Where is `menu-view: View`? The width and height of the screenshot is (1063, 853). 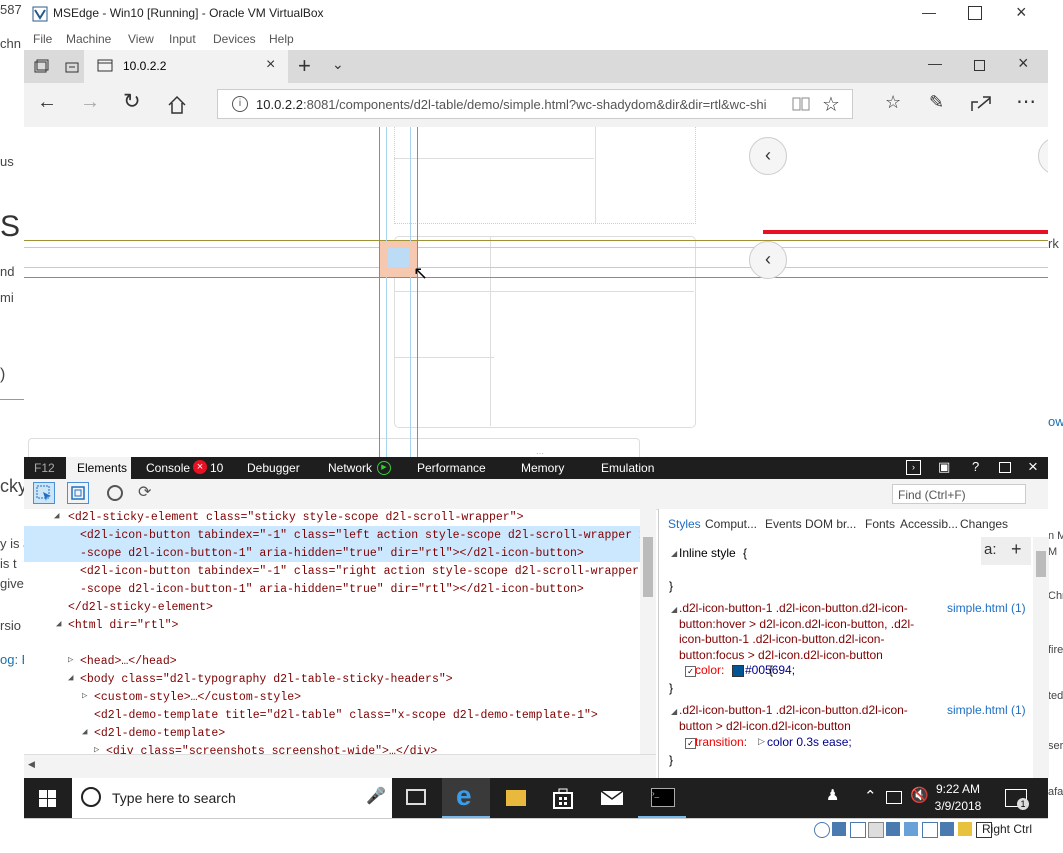 menu-view: View is located at coordinates (141, 39).